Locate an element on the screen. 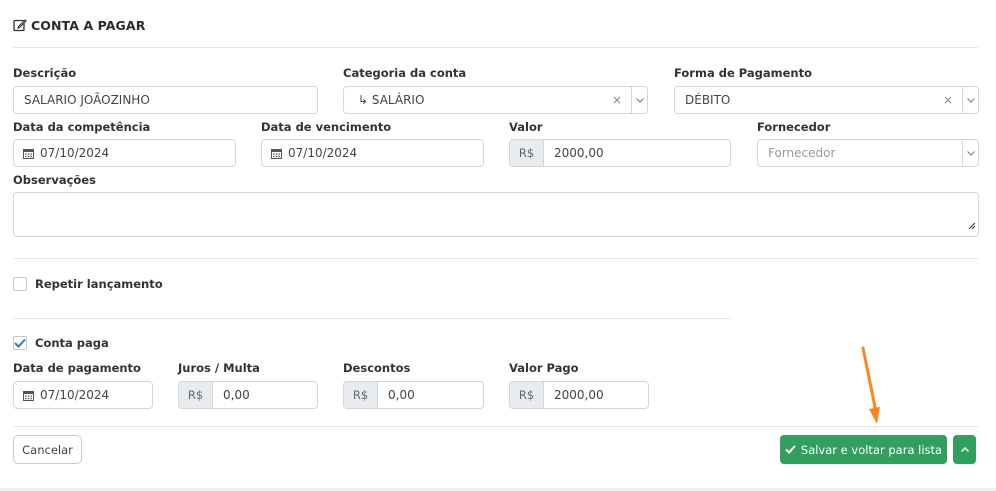  categoria-label: Categoria da conta is located at coordinates (405, 73).